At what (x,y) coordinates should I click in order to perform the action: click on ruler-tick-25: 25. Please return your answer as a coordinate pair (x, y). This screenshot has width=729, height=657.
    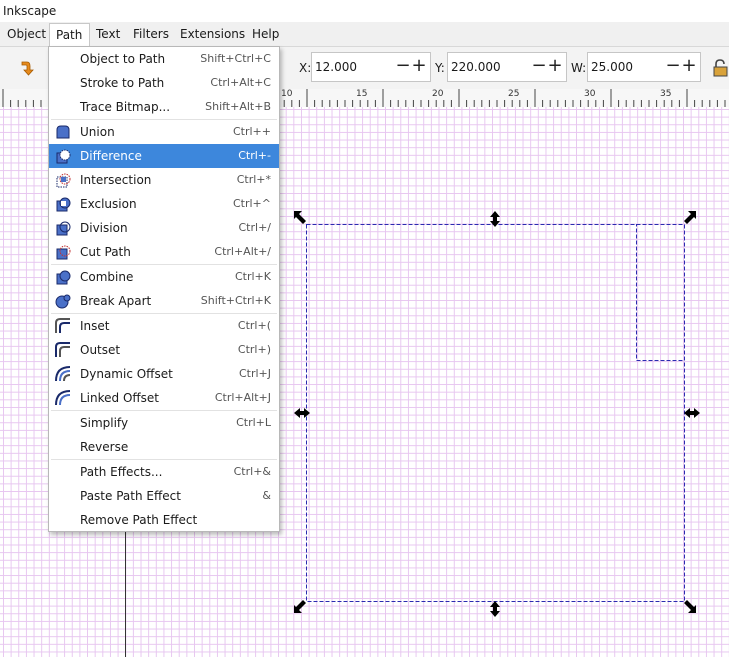
    Looking at the image, I should click on (514, 94).